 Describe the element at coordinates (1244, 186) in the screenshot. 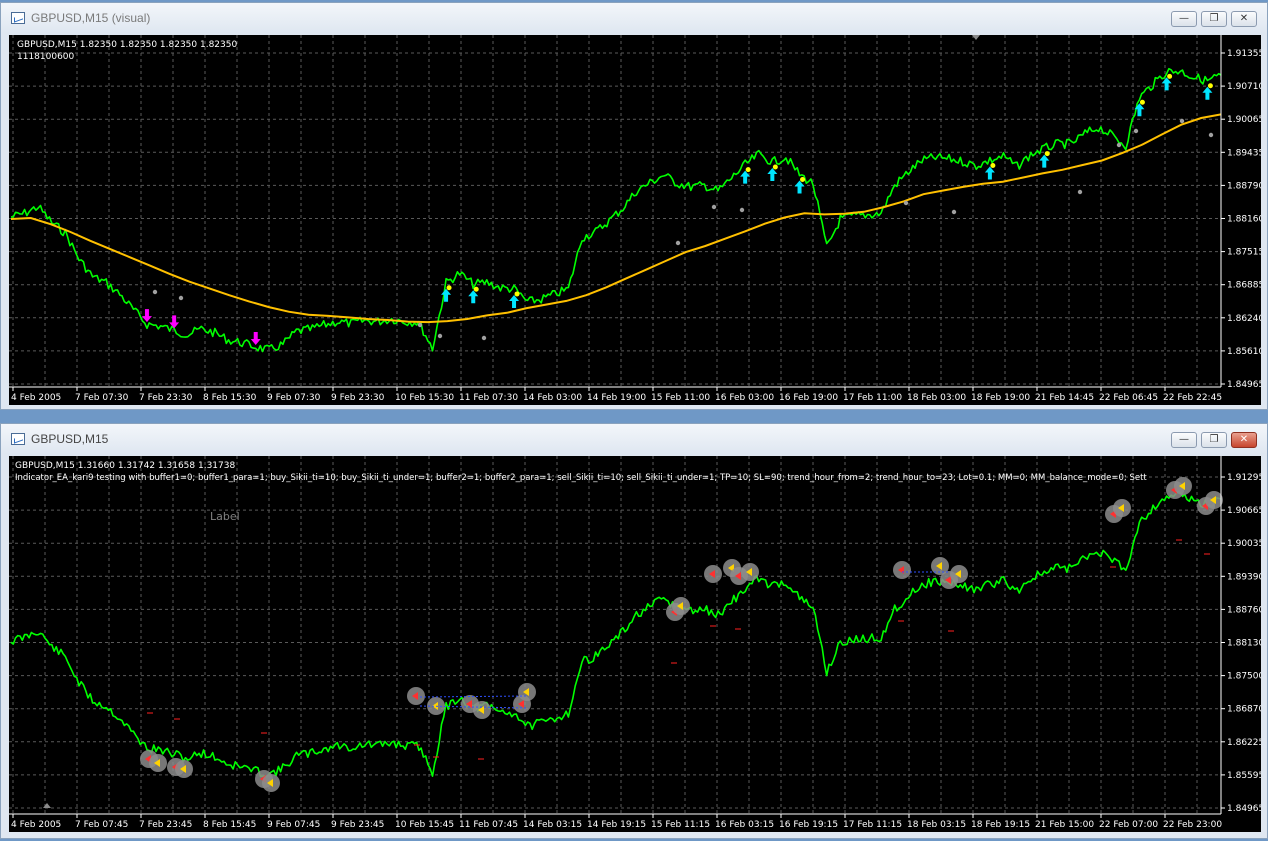

I see `price-tick-label: 1.88790` at that location.